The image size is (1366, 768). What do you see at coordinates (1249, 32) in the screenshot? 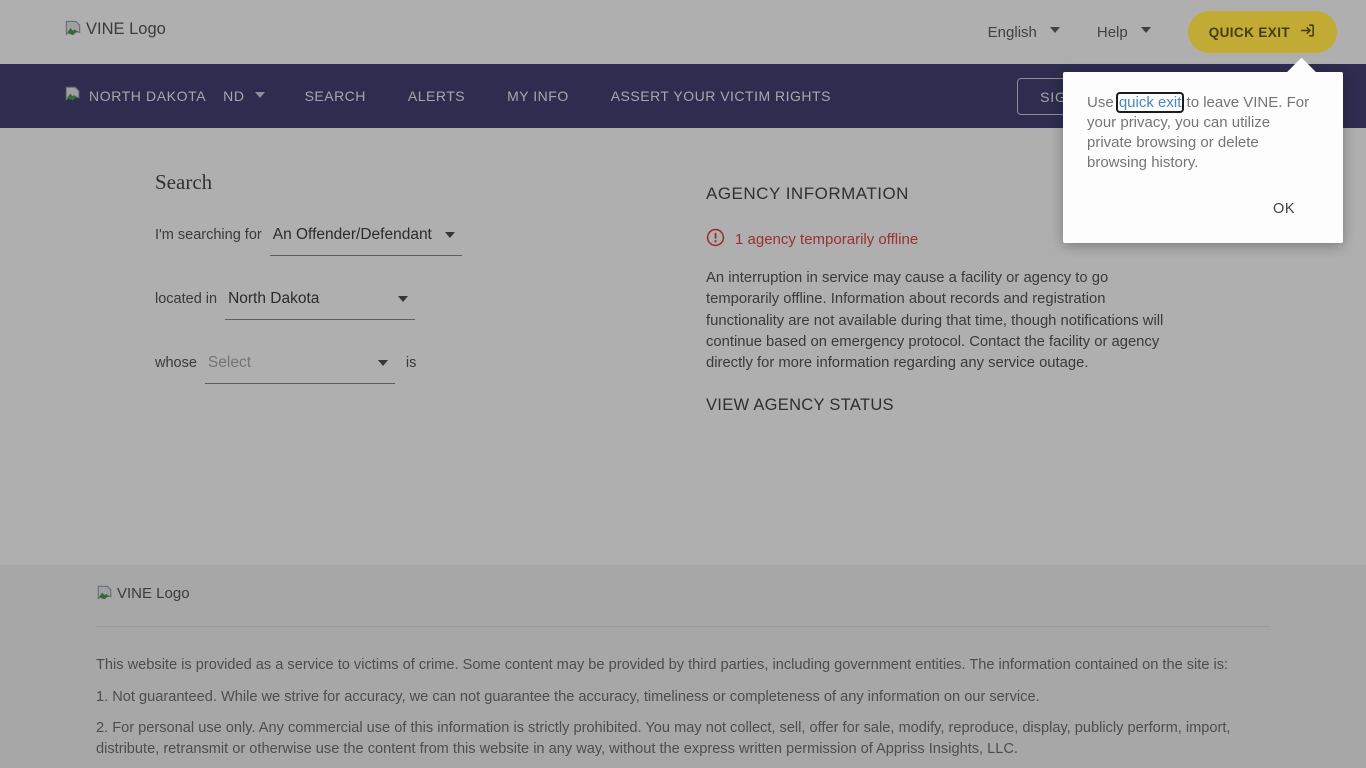
I see `quick-exit-button-label: QUICK EXIT` at bounding box center [1249, 32].